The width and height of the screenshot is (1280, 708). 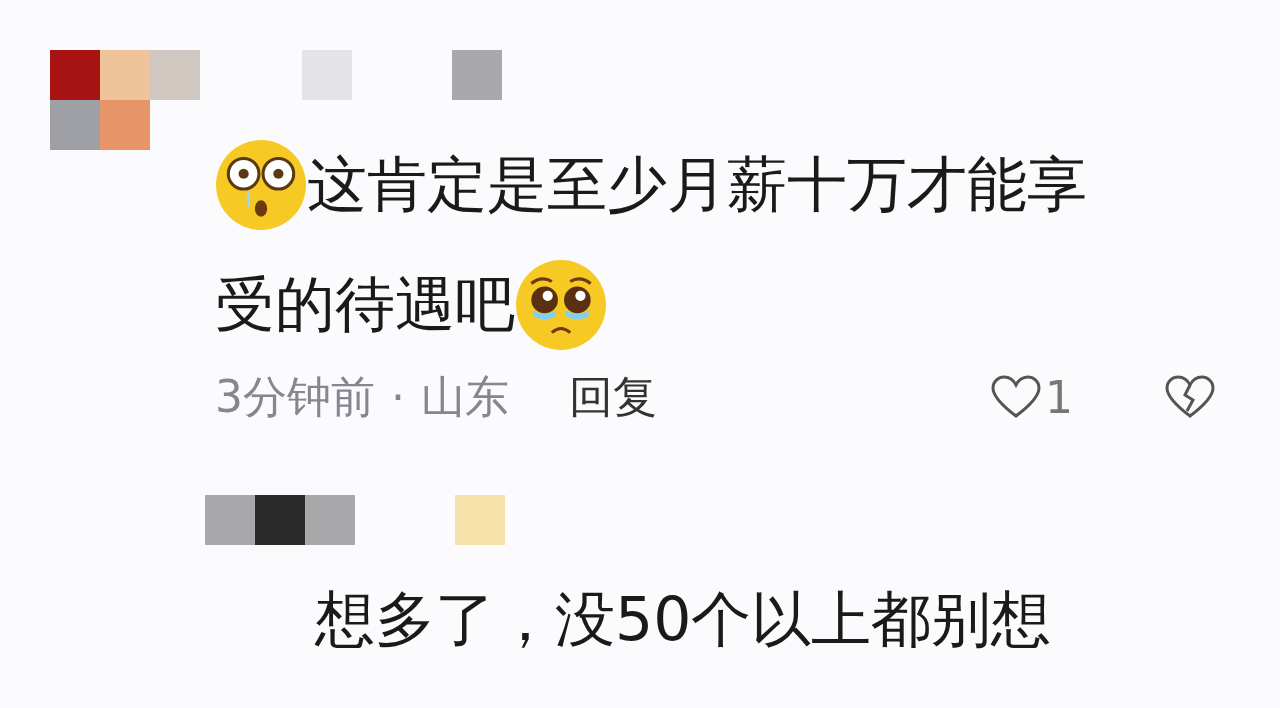 I want to click on broken-heart-icon, so click(x=1190, y=397).